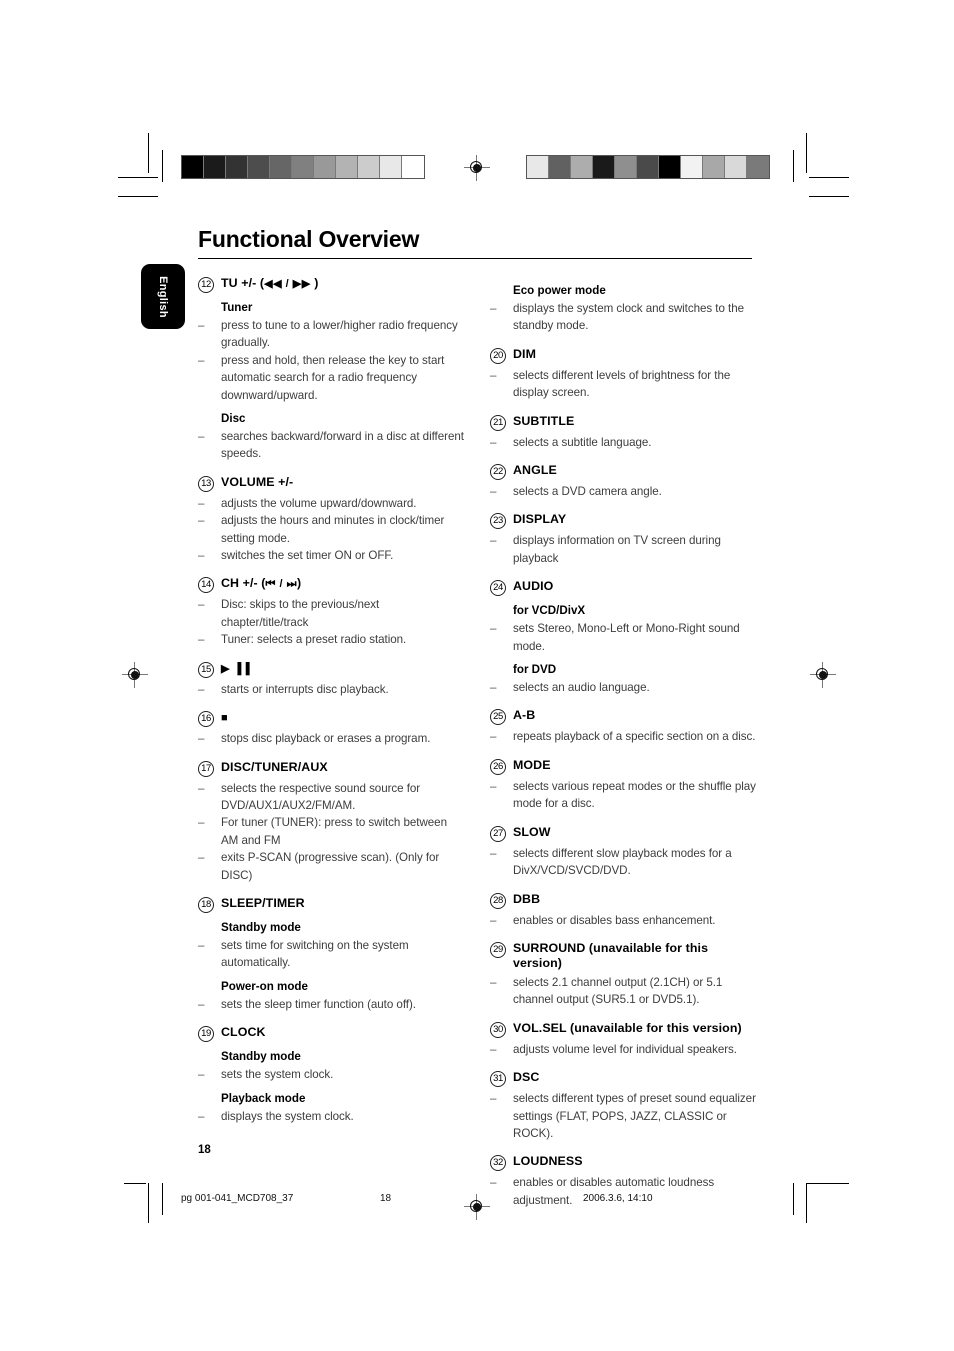 This screenshot has width=954, height=1351. What do you see at coordinates (305, 689) in the screenshot?
I see `bullet-text: starts or interrupts disc playback.` at bounding box center [305, 689].